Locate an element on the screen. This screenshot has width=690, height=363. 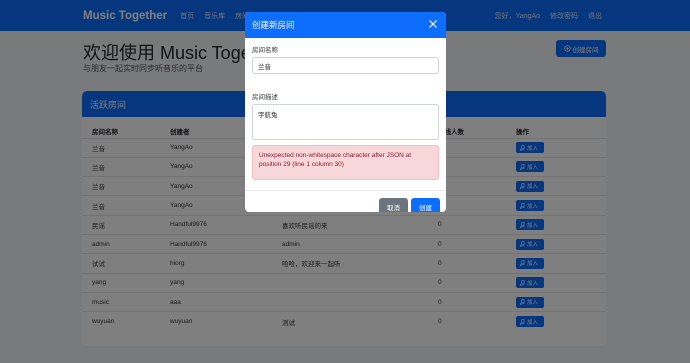
room-description-textarea: 宇航兔 is located at coordinates (345, 122).